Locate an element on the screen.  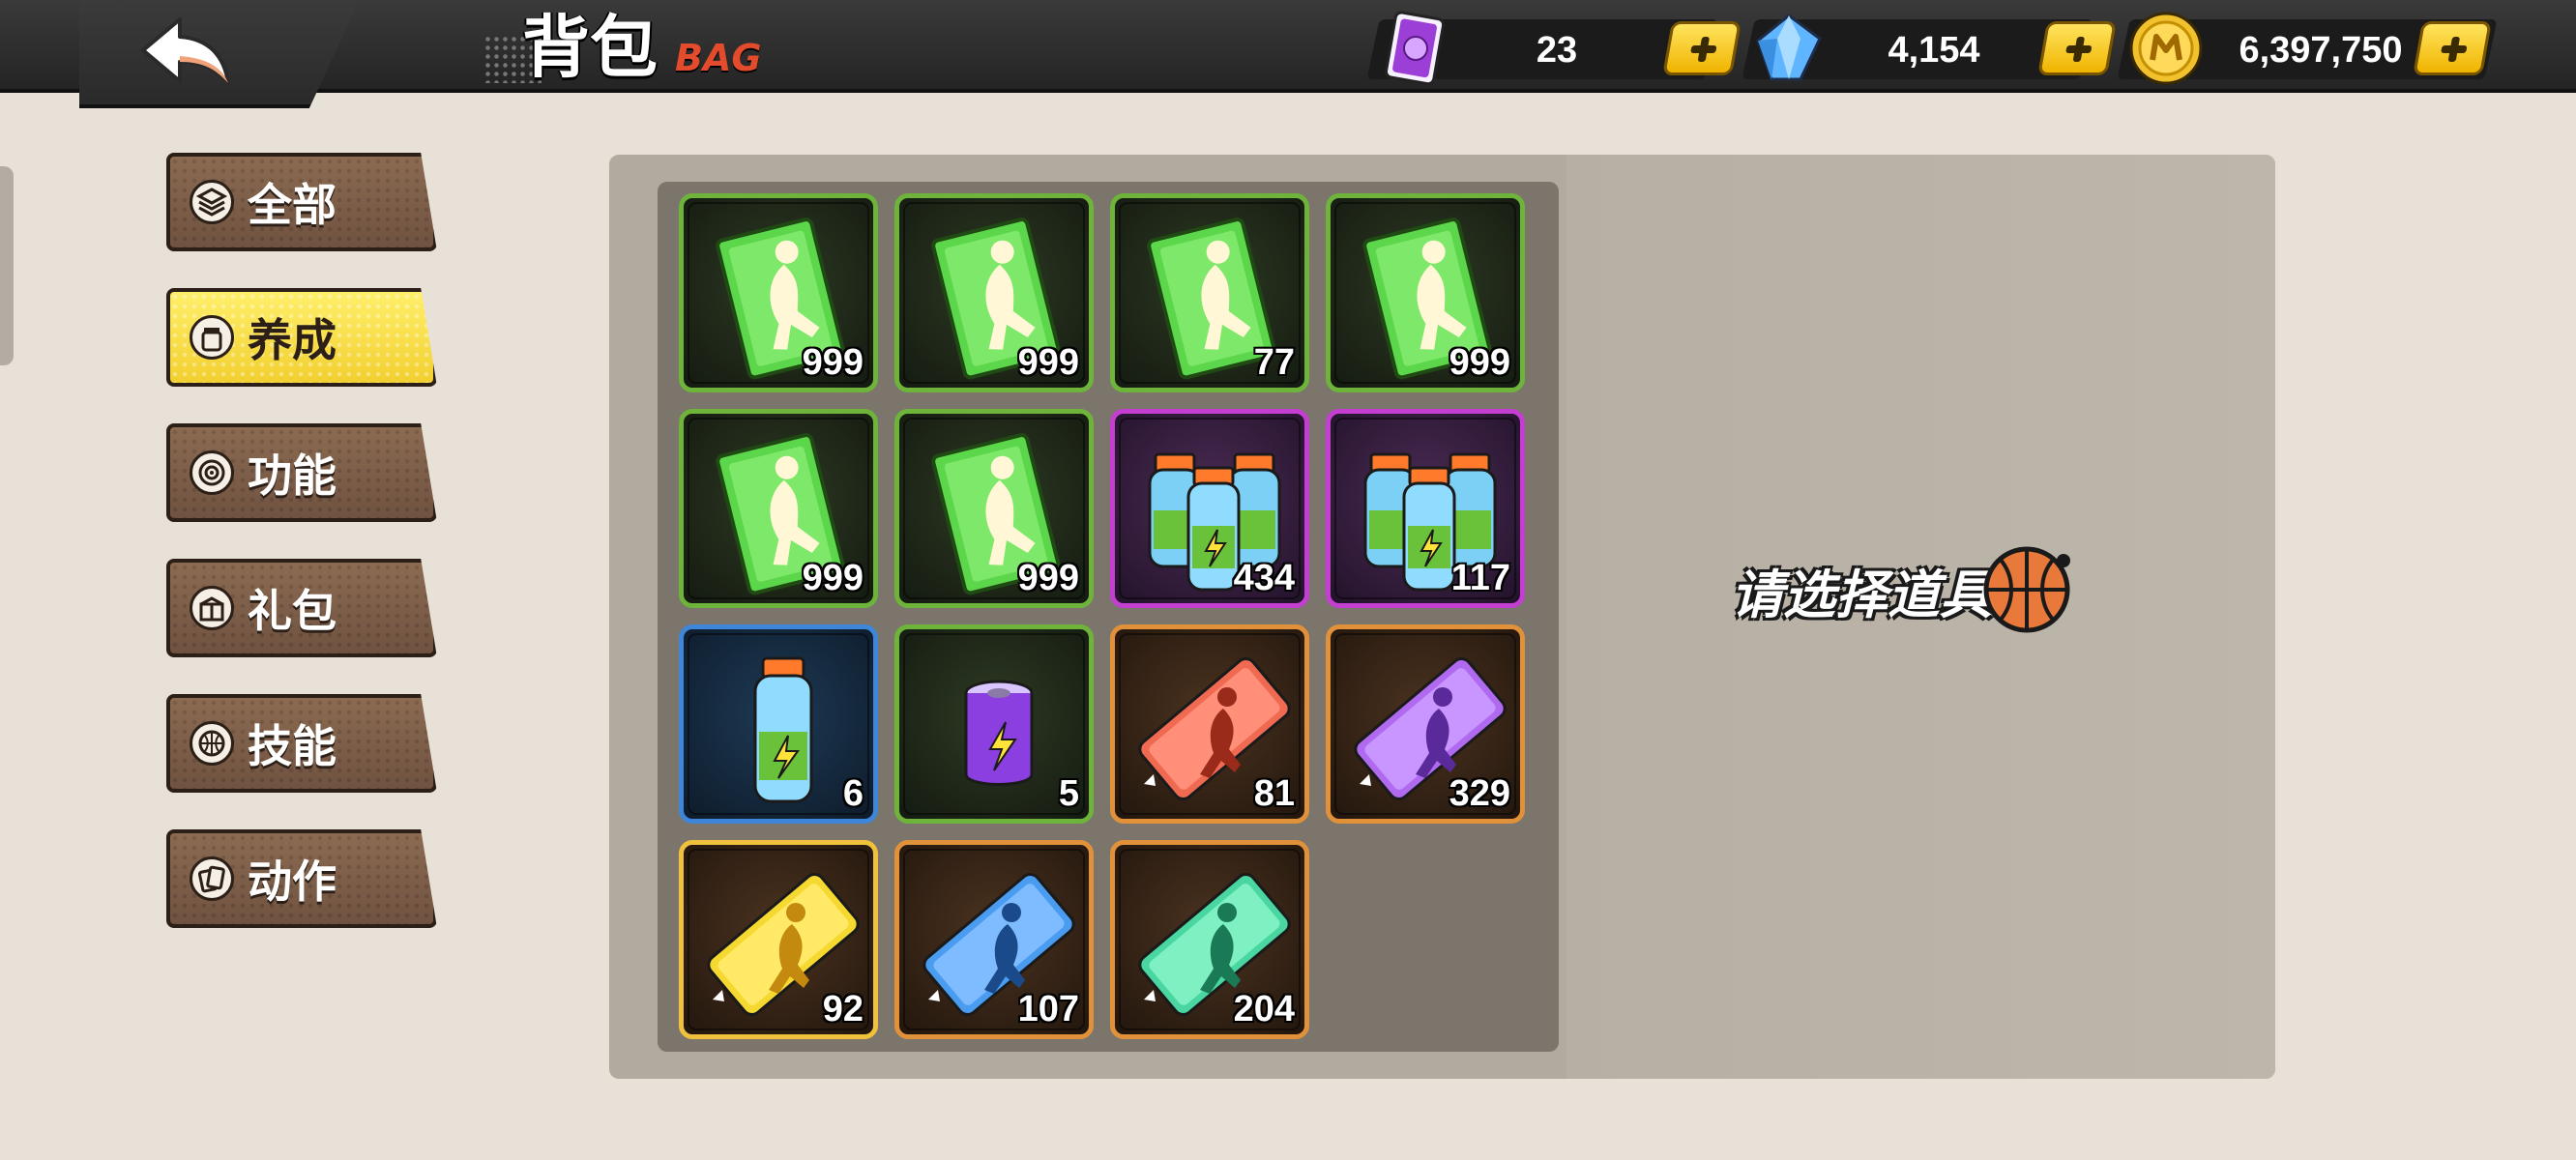
tab-gift-pack: 礼包 is located at coordinates (301, 608).